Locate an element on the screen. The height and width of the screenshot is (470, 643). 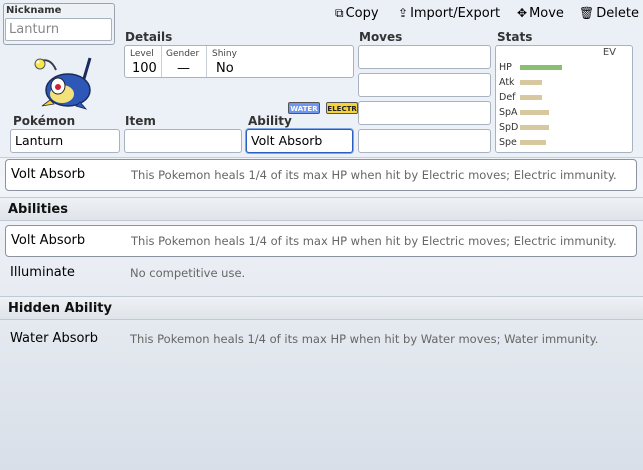
electric-type-icon: ELECTR is located at coordinates (342, 108).